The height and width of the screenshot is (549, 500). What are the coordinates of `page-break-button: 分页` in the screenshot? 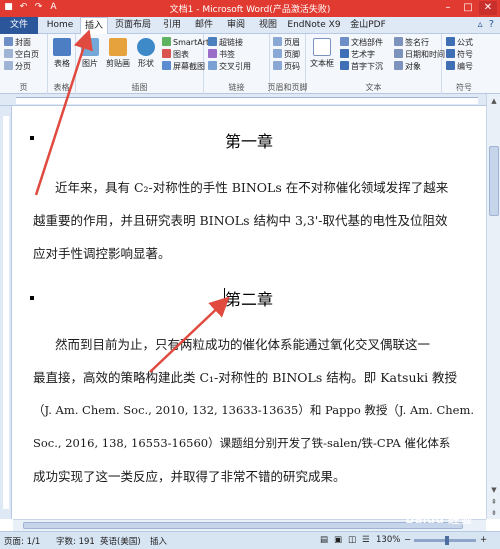 It's located at (17, 66).